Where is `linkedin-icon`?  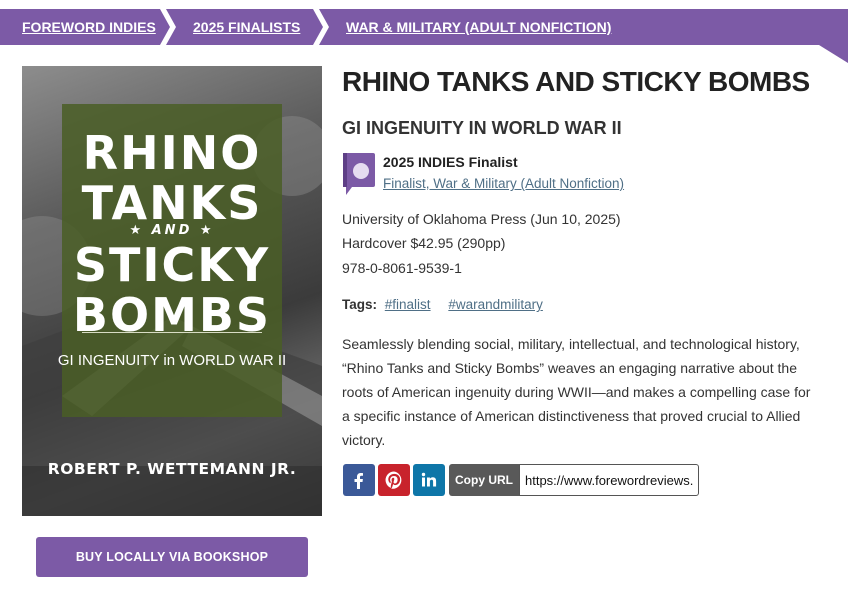 linkedin-icon is located at coordinates (429, 479).